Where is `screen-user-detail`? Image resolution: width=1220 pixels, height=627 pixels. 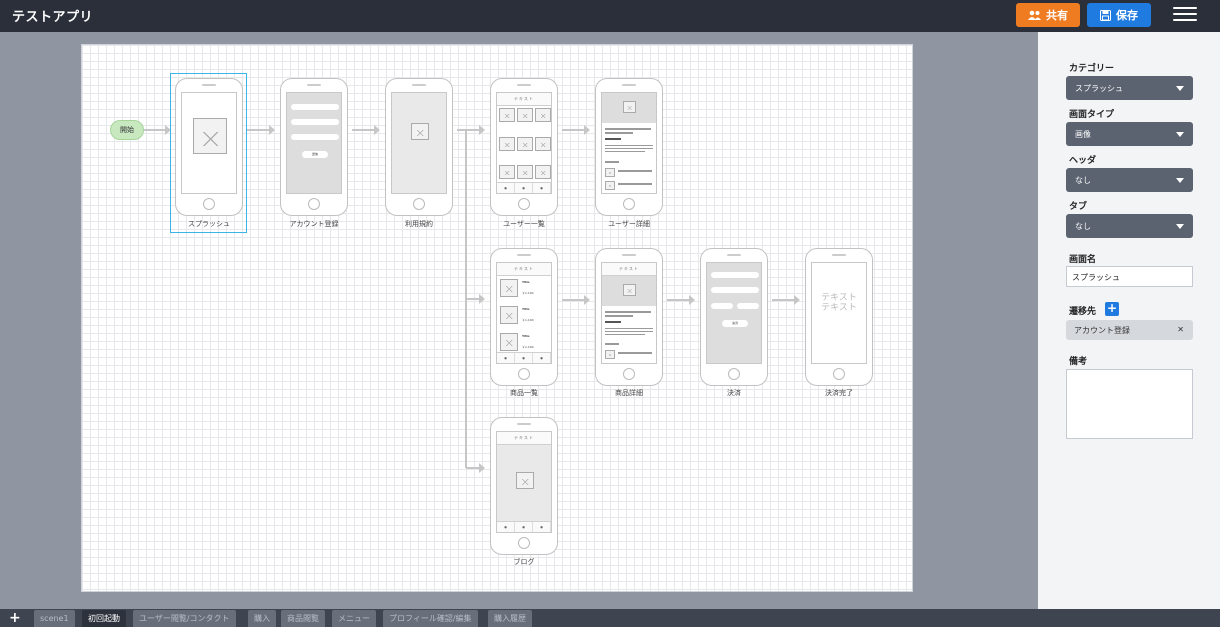 screen-user-detail is located at coordinates (629, 147).